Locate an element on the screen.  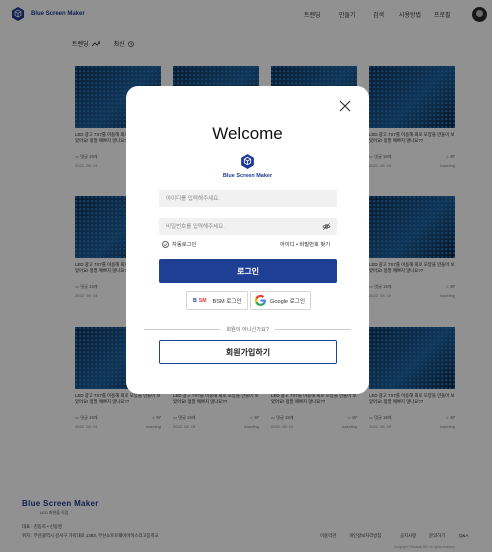
id-input is located at coordinates (248, 198).